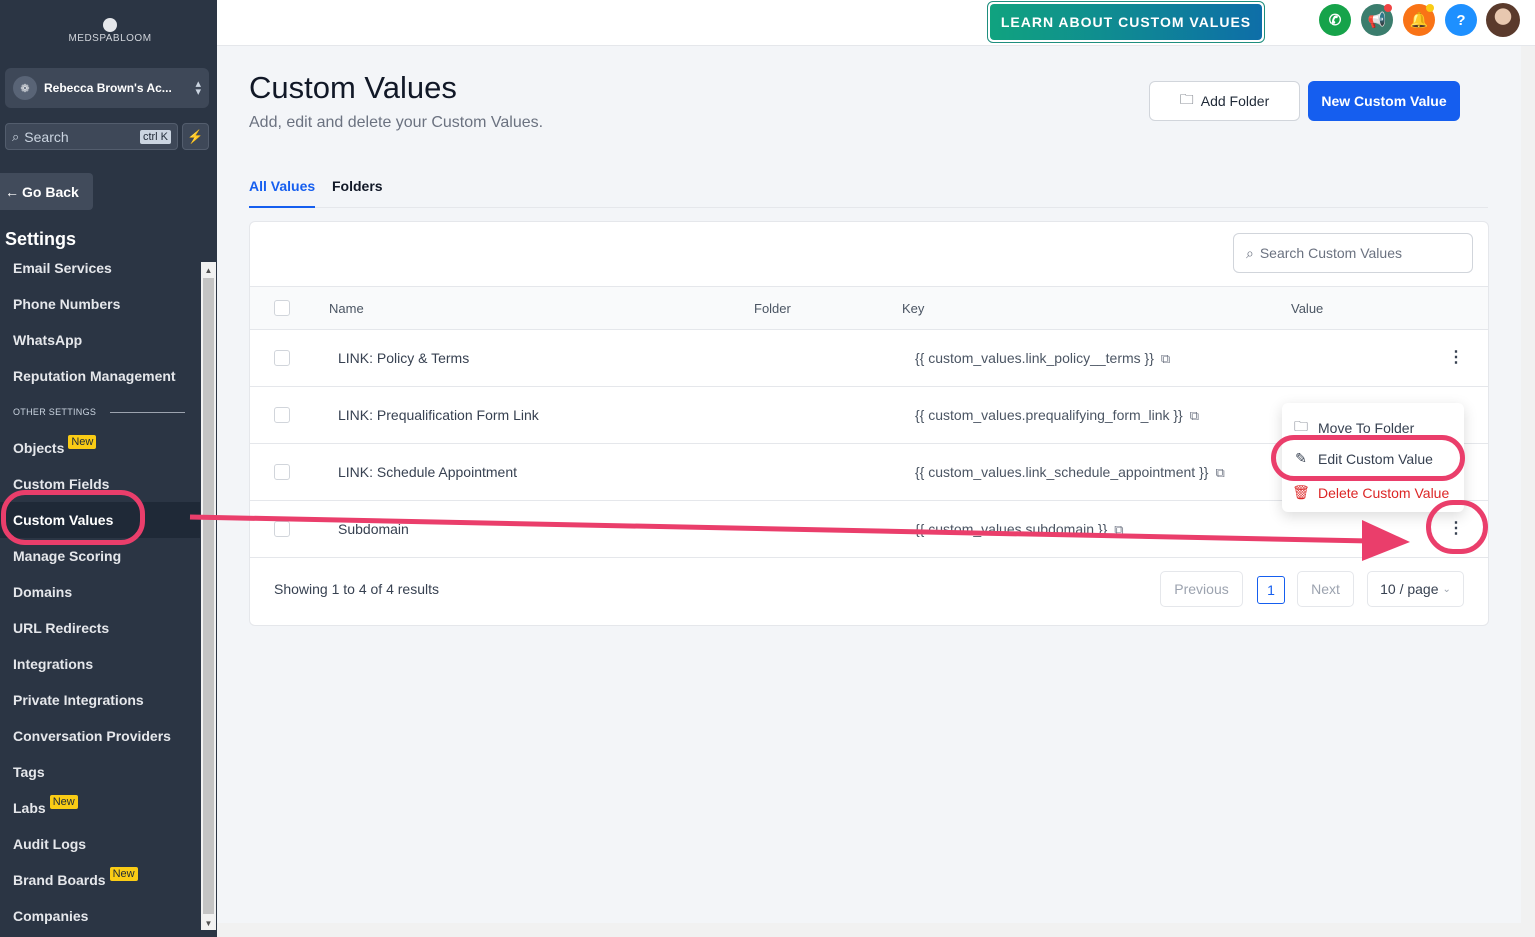 The height and width of the screenshot is (937, 1535). What do you see at coordinates (43, 592) in the screenshot?
I see `sidebar-item-label: Domains` at bounding box center [43, 592].